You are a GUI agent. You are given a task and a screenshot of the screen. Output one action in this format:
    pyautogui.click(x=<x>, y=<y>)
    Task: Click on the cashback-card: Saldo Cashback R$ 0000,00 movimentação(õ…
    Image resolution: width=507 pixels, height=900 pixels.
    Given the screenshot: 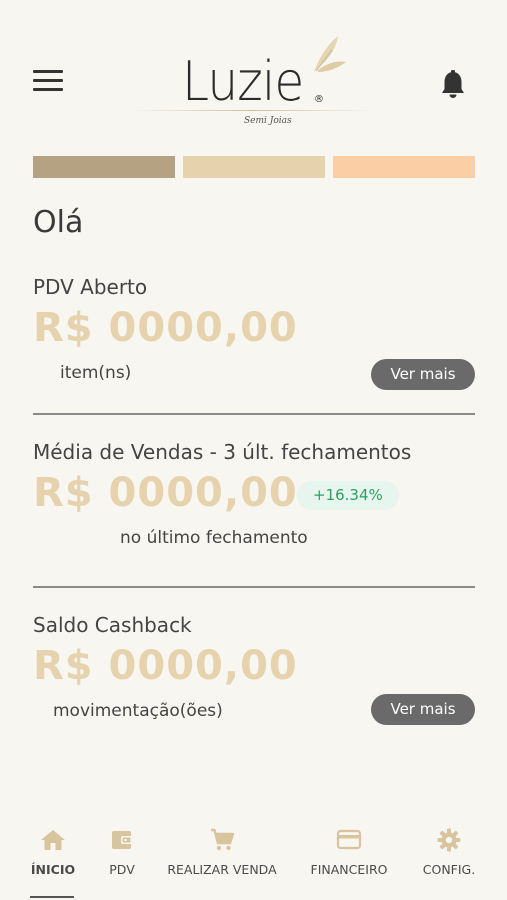 What is the action you would take?
    pyautogui.click(x=254, y=673)
    